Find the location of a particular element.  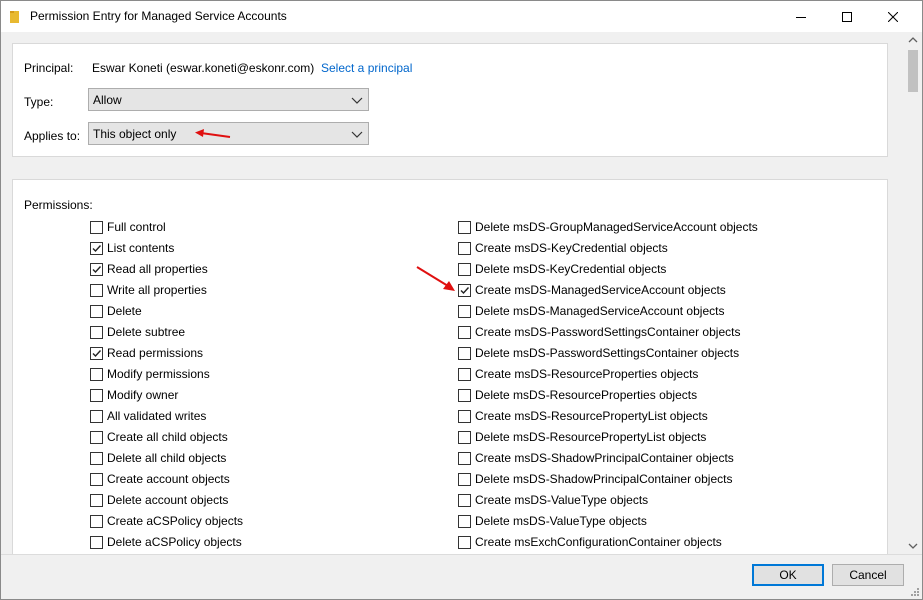

scrollbar-thumb is located at coordinates (913, 71).